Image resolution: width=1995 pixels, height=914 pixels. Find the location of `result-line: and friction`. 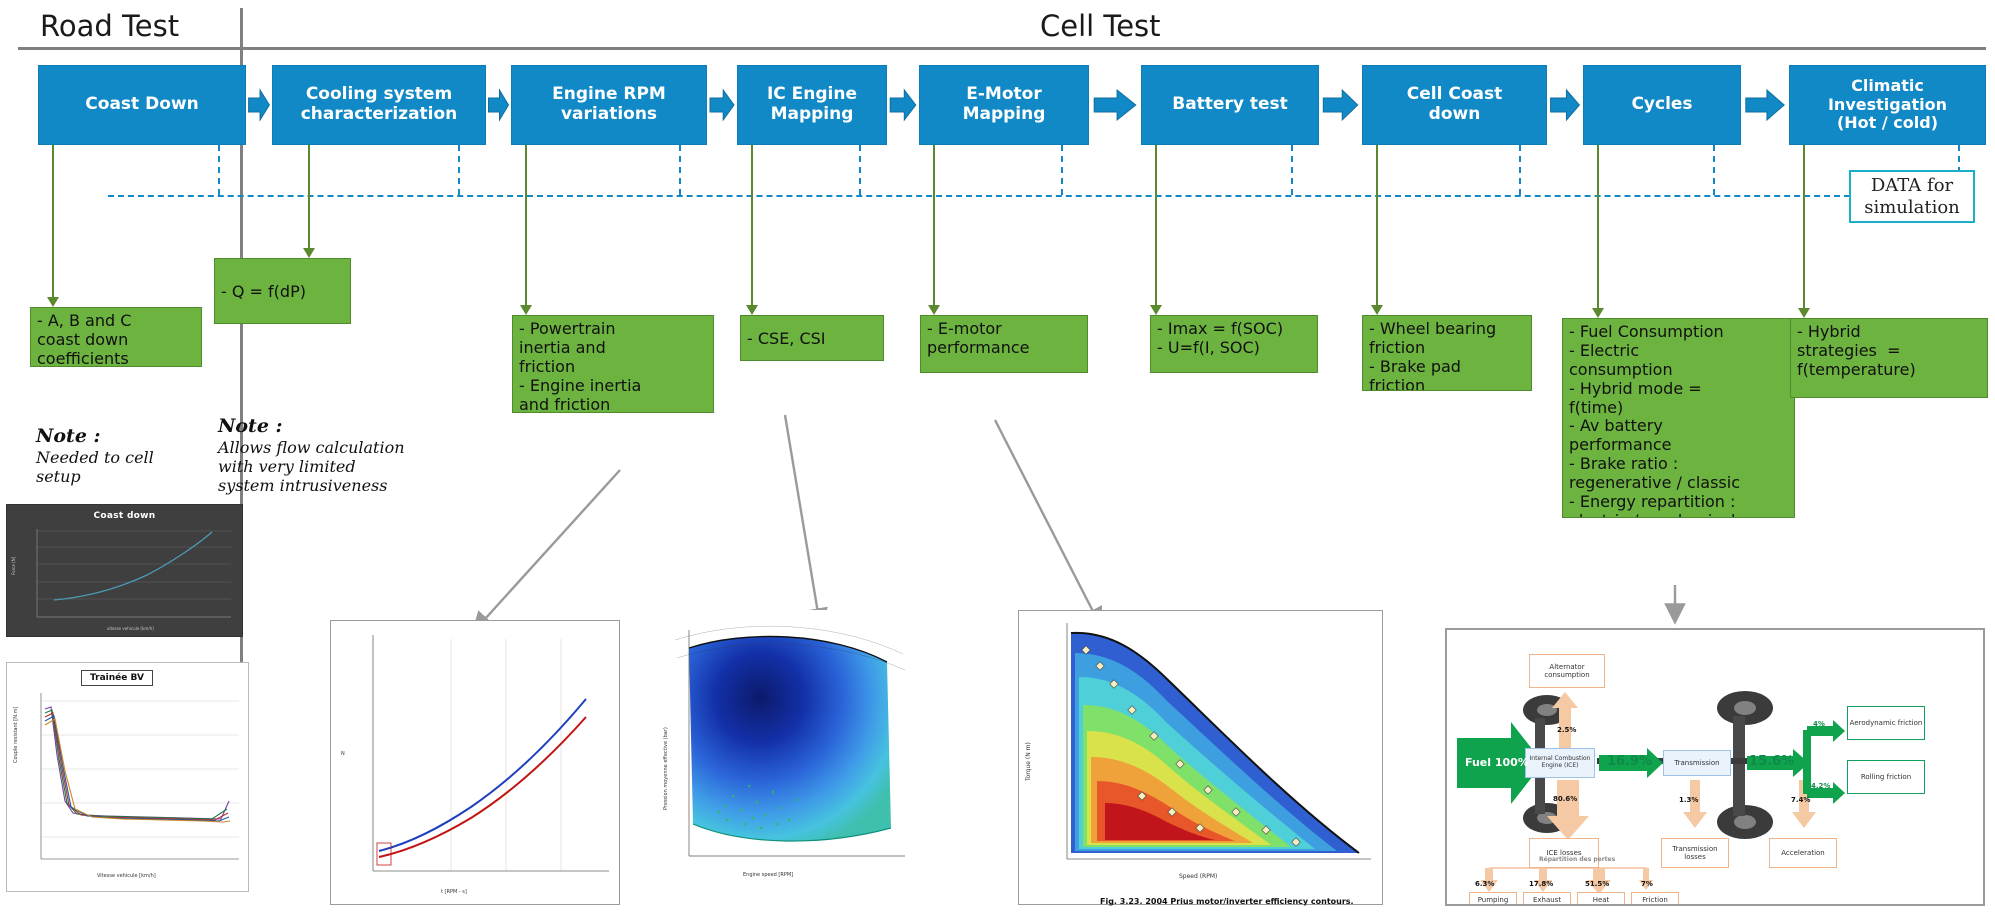

result-line: and friction is located at coordinates (565, 403).